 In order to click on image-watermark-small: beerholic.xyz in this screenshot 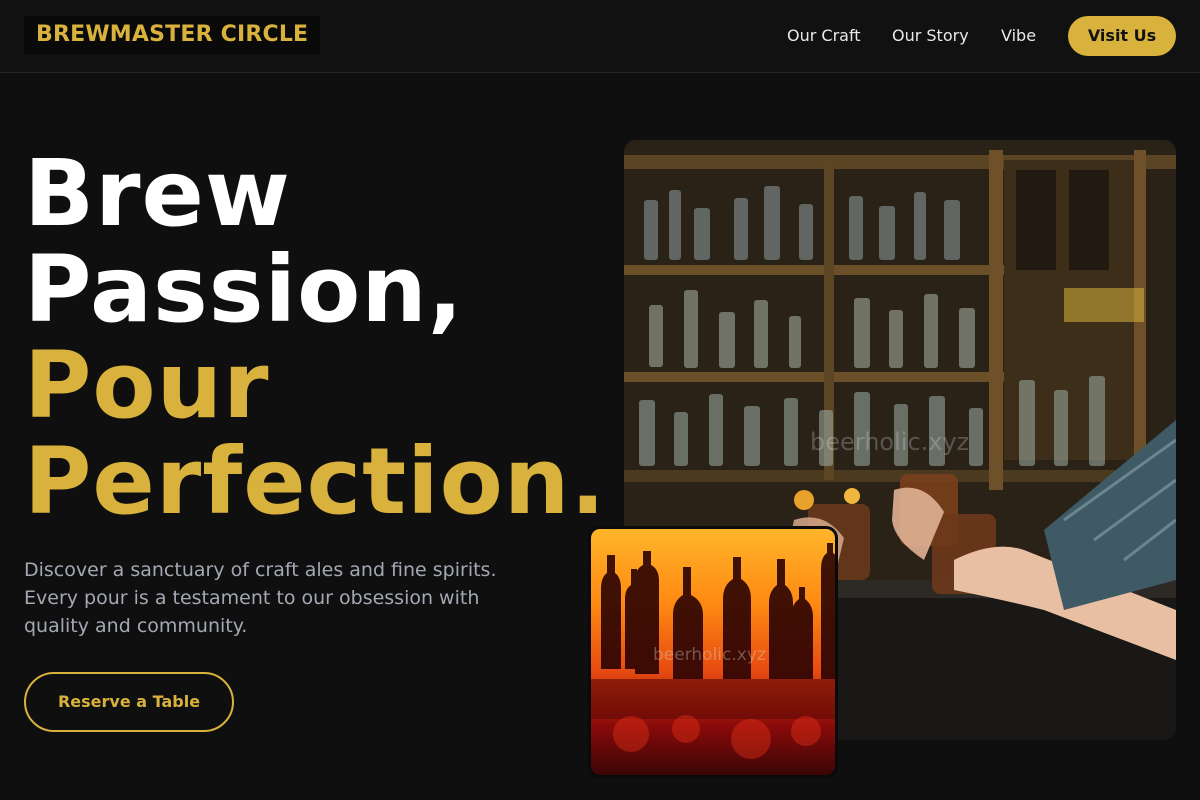, I will do `click(709, 655)`.